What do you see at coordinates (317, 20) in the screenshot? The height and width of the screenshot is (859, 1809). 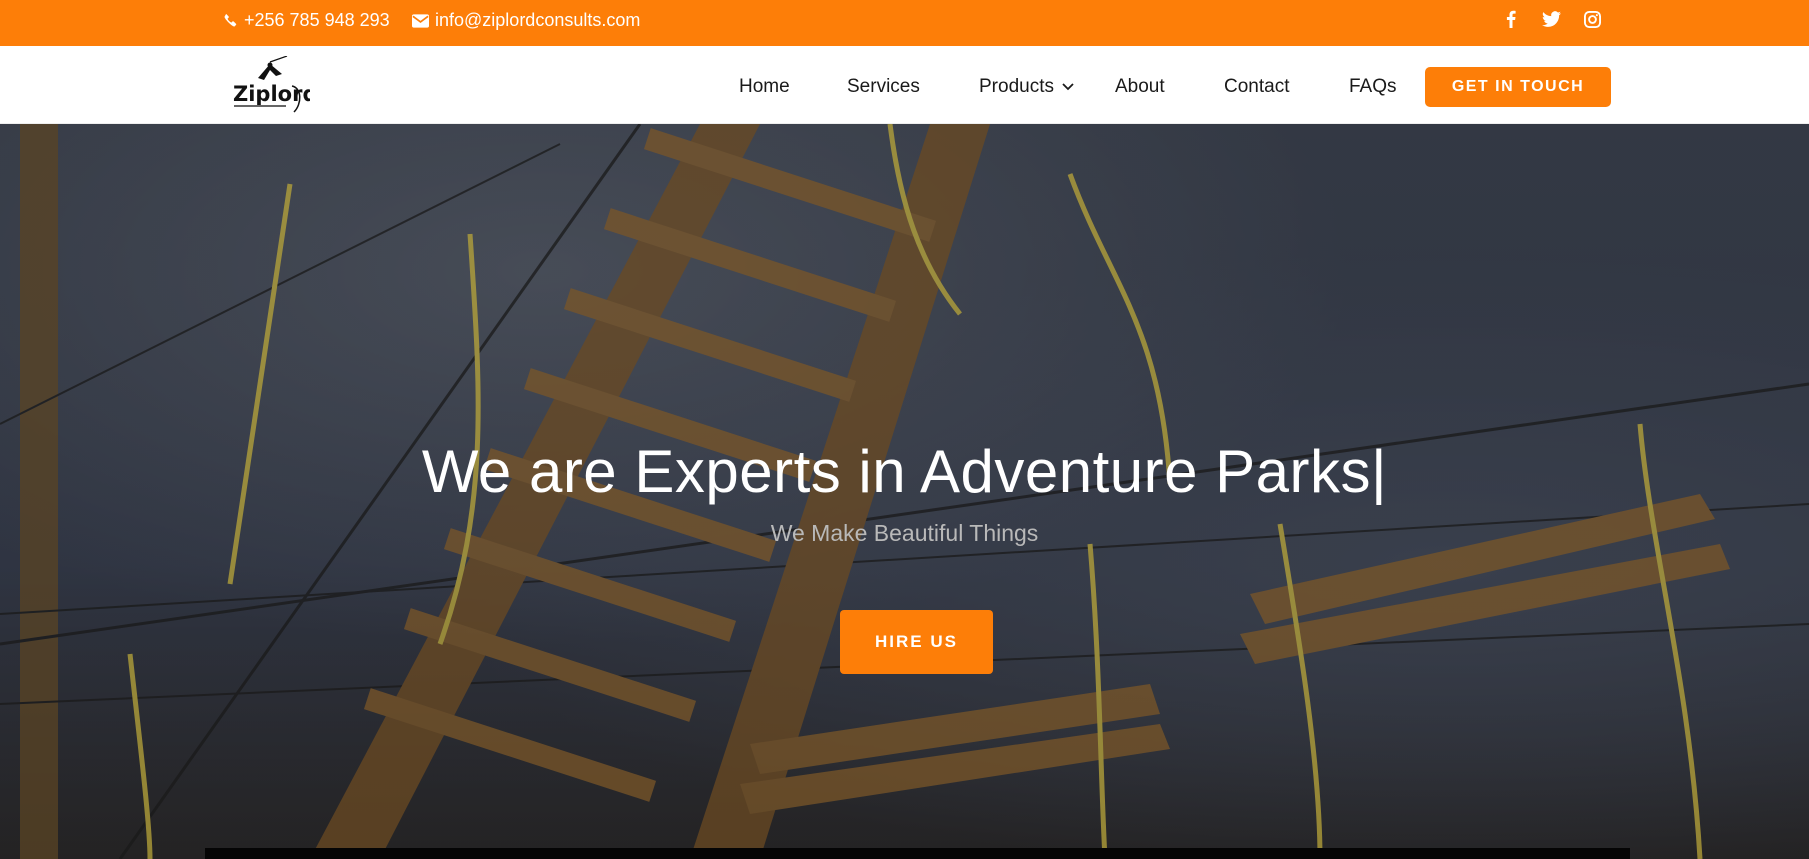 I see `phone-number: +256 785 948 293` at bounding box center [317, 20].